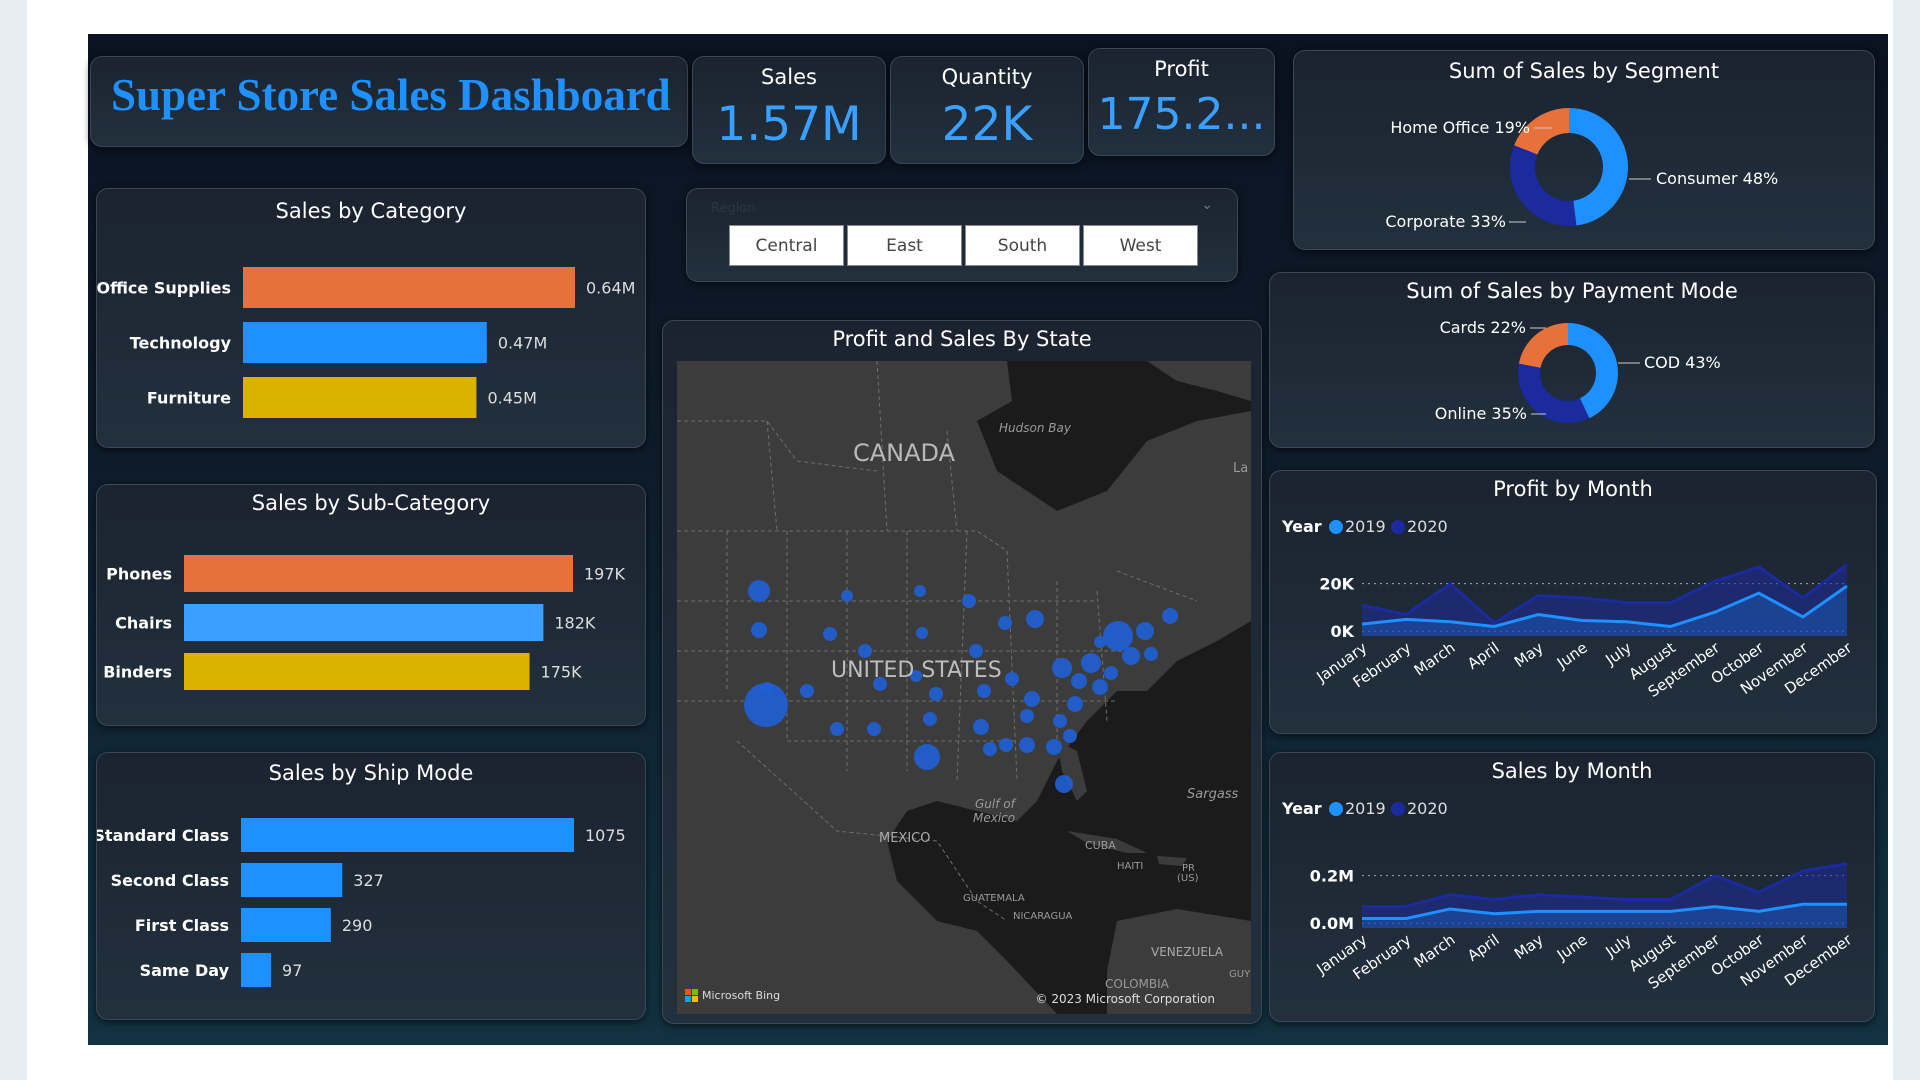  I want to click on data-label: 97, so click(292, 970).